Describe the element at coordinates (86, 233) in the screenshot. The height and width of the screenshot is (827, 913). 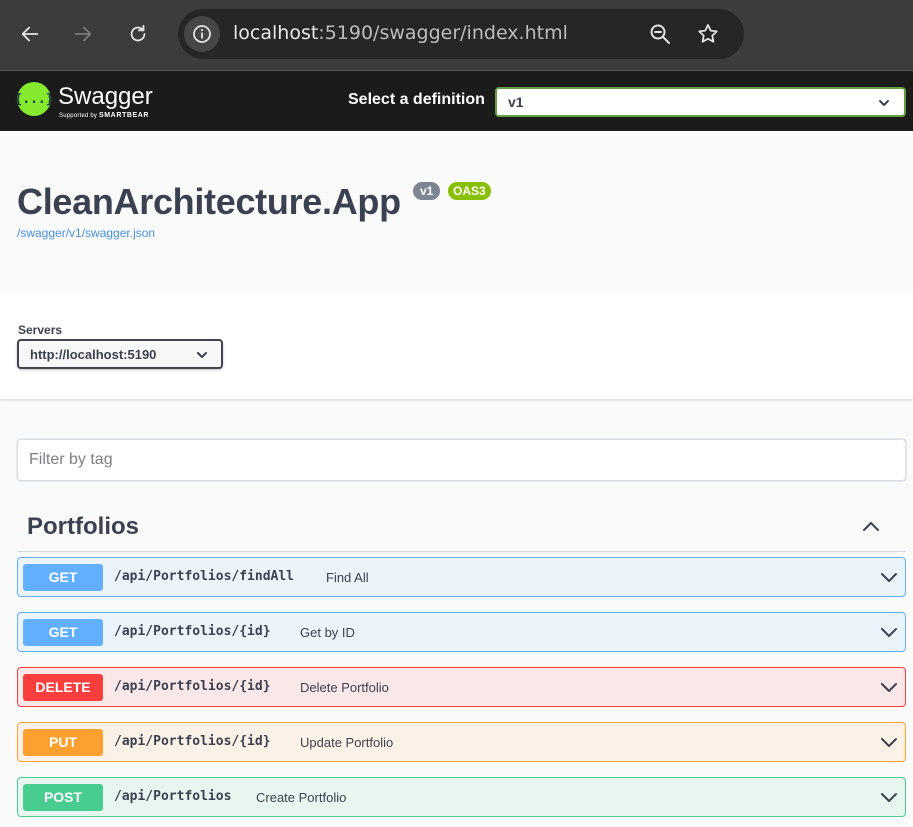
I see `spec-json-link: /swagger/v1/swagger.json` at that location.